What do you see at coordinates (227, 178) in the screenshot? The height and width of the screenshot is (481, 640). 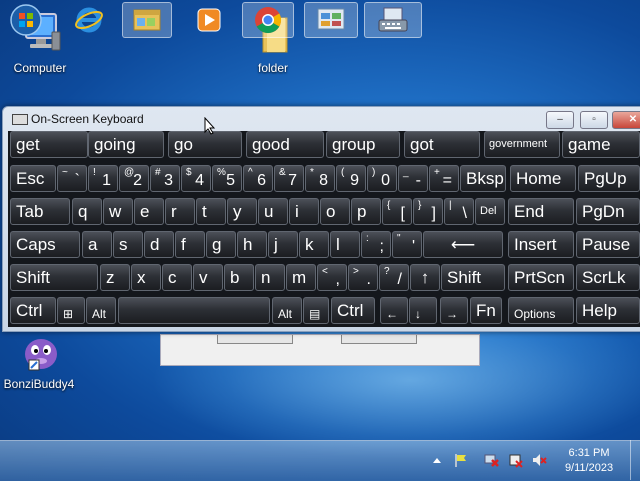 I see `key: % 5` at bounding box center [227, 178].